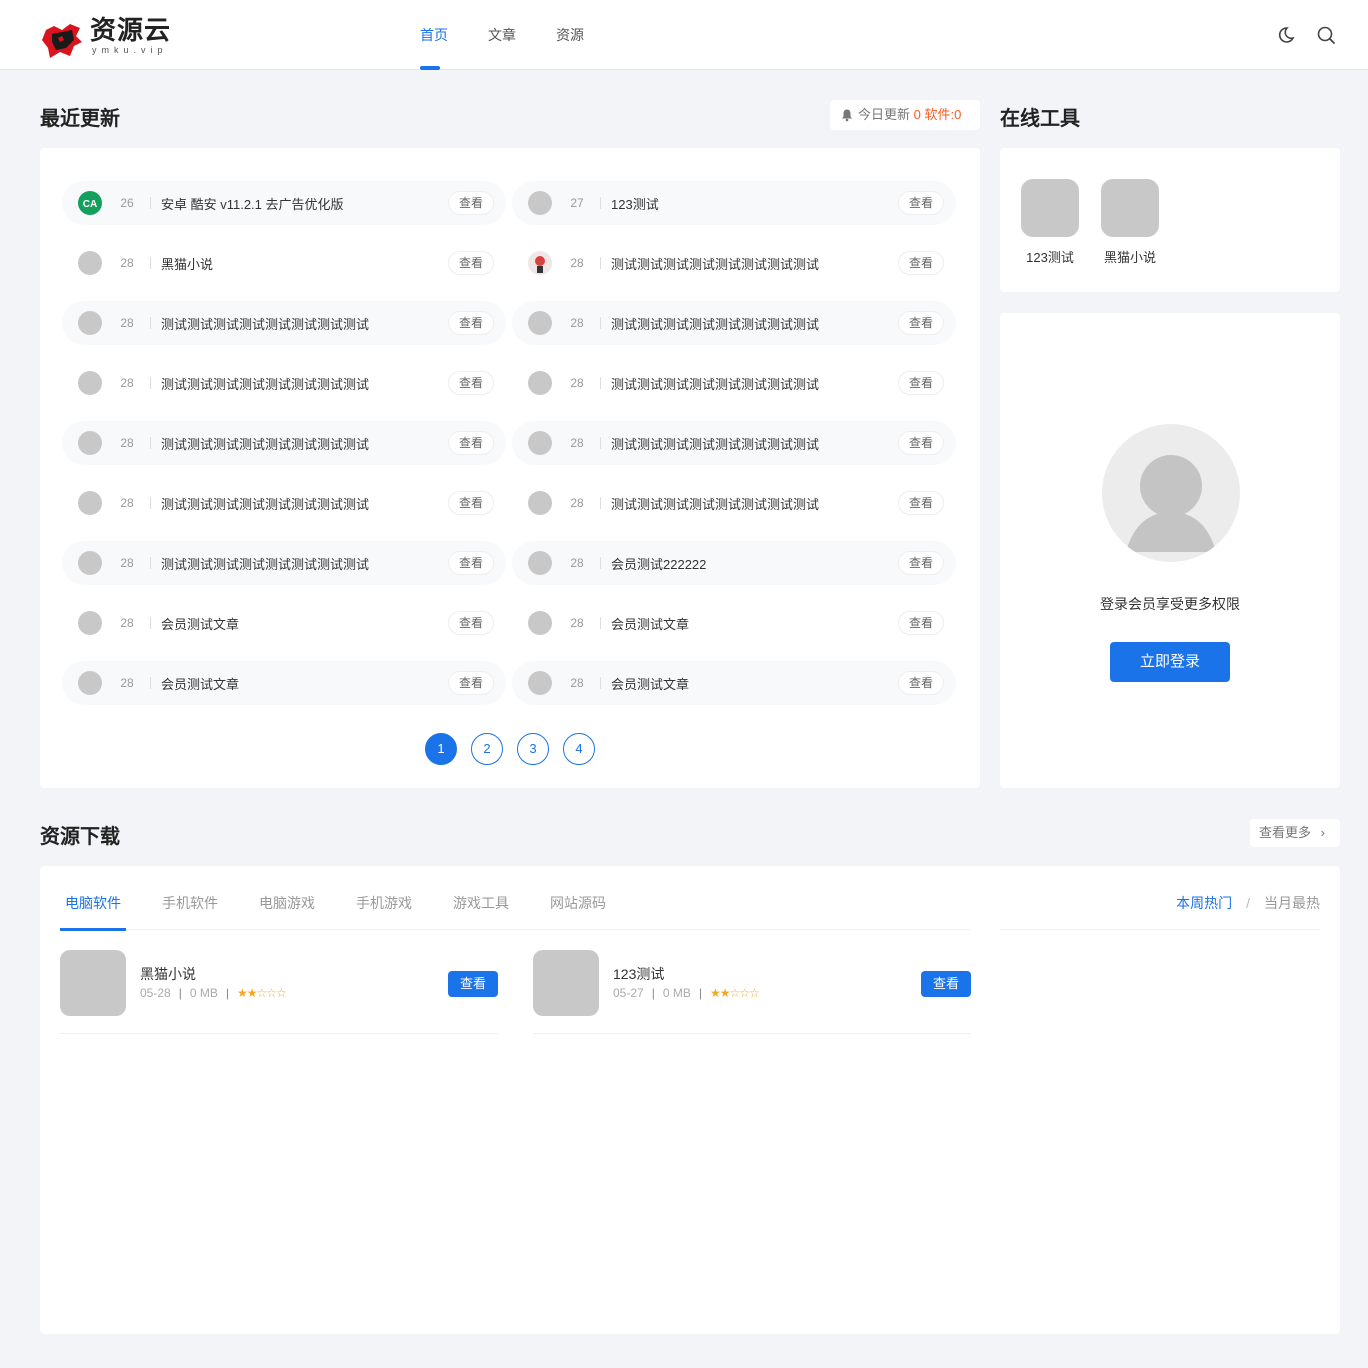 This screenshot has height=1368, width=1368. I want to click on tab-mobile-games: 手机游戏, so click(384, 905).